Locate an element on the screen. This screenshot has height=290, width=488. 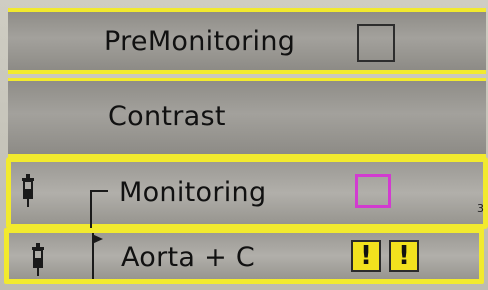
step-label-contrast: Contrast is located at coordinates (167, 116).